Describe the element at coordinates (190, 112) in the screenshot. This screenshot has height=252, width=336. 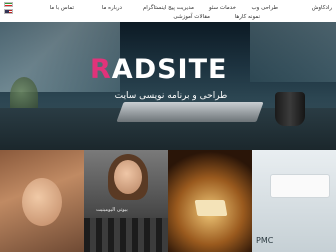
I see `laptop-image` at that location.